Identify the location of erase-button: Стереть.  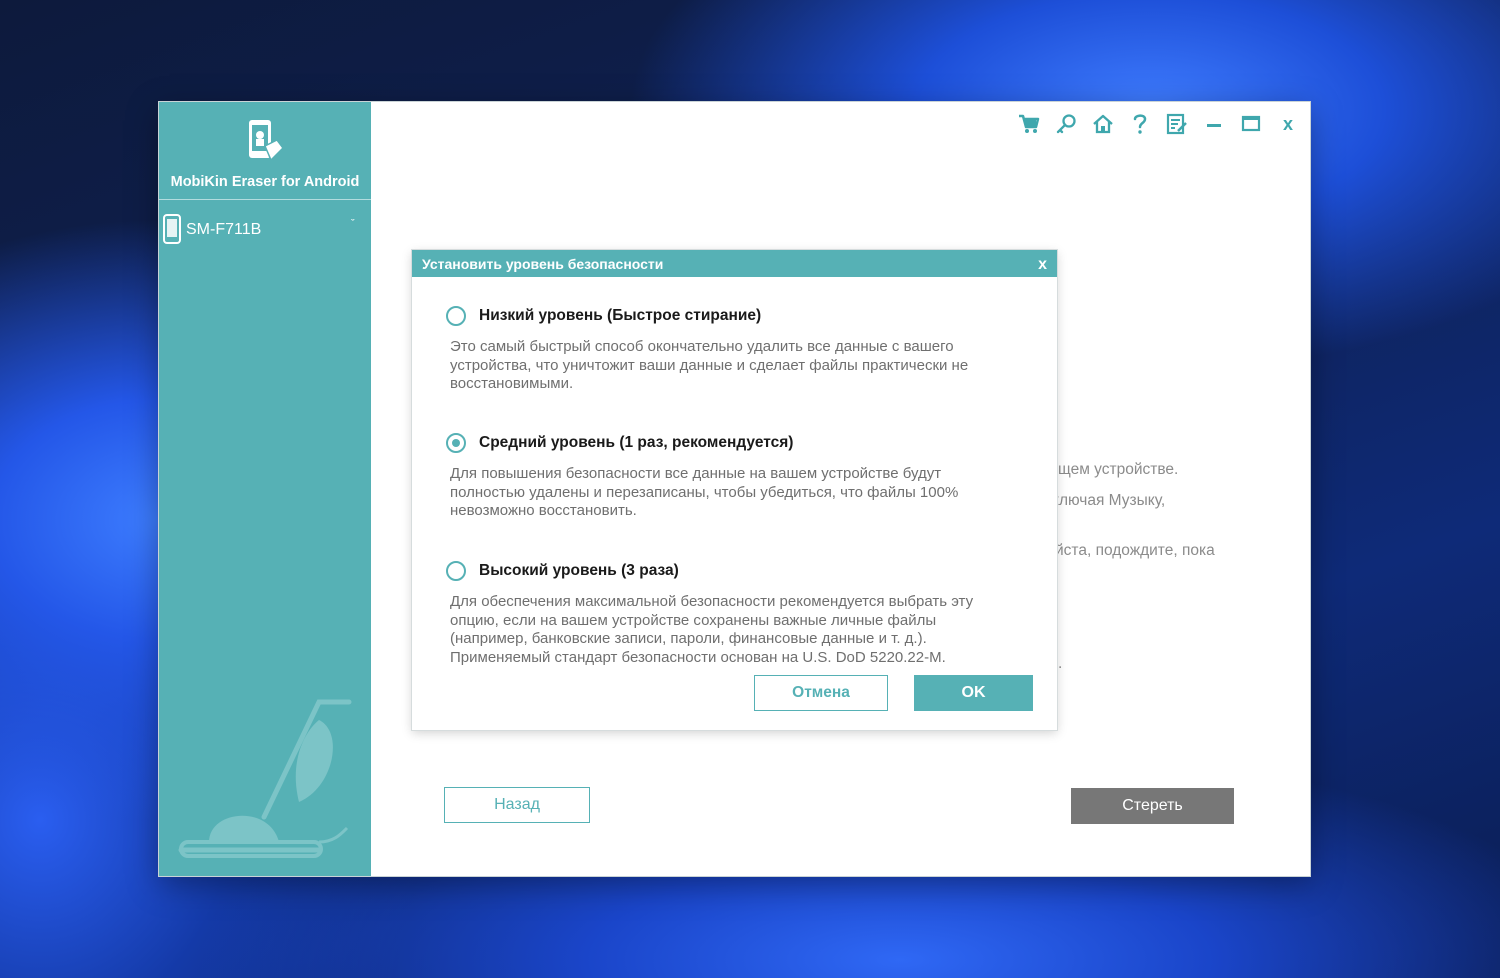
(1152, 806).